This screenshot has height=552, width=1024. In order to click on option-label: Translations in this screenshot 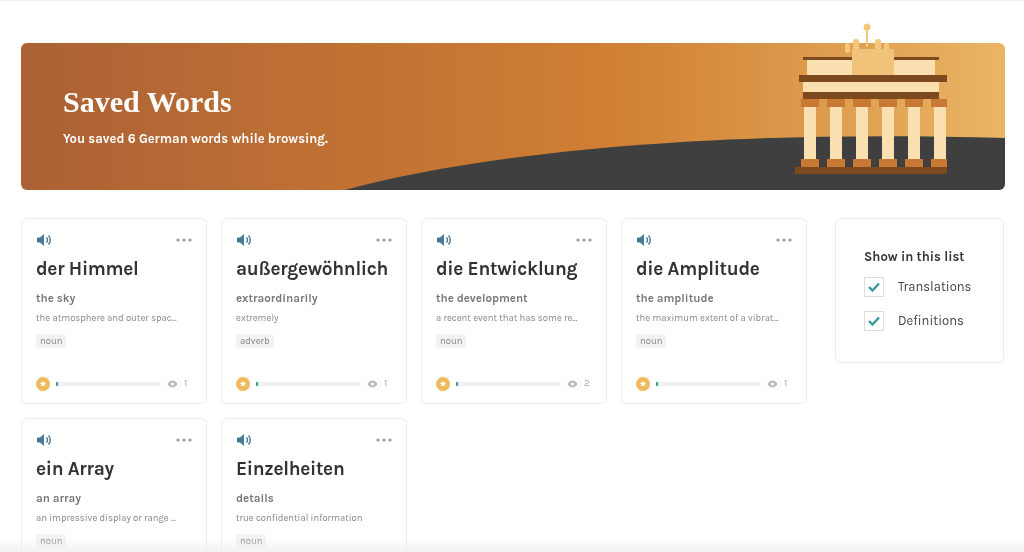, I will do `click(935, 286)`.